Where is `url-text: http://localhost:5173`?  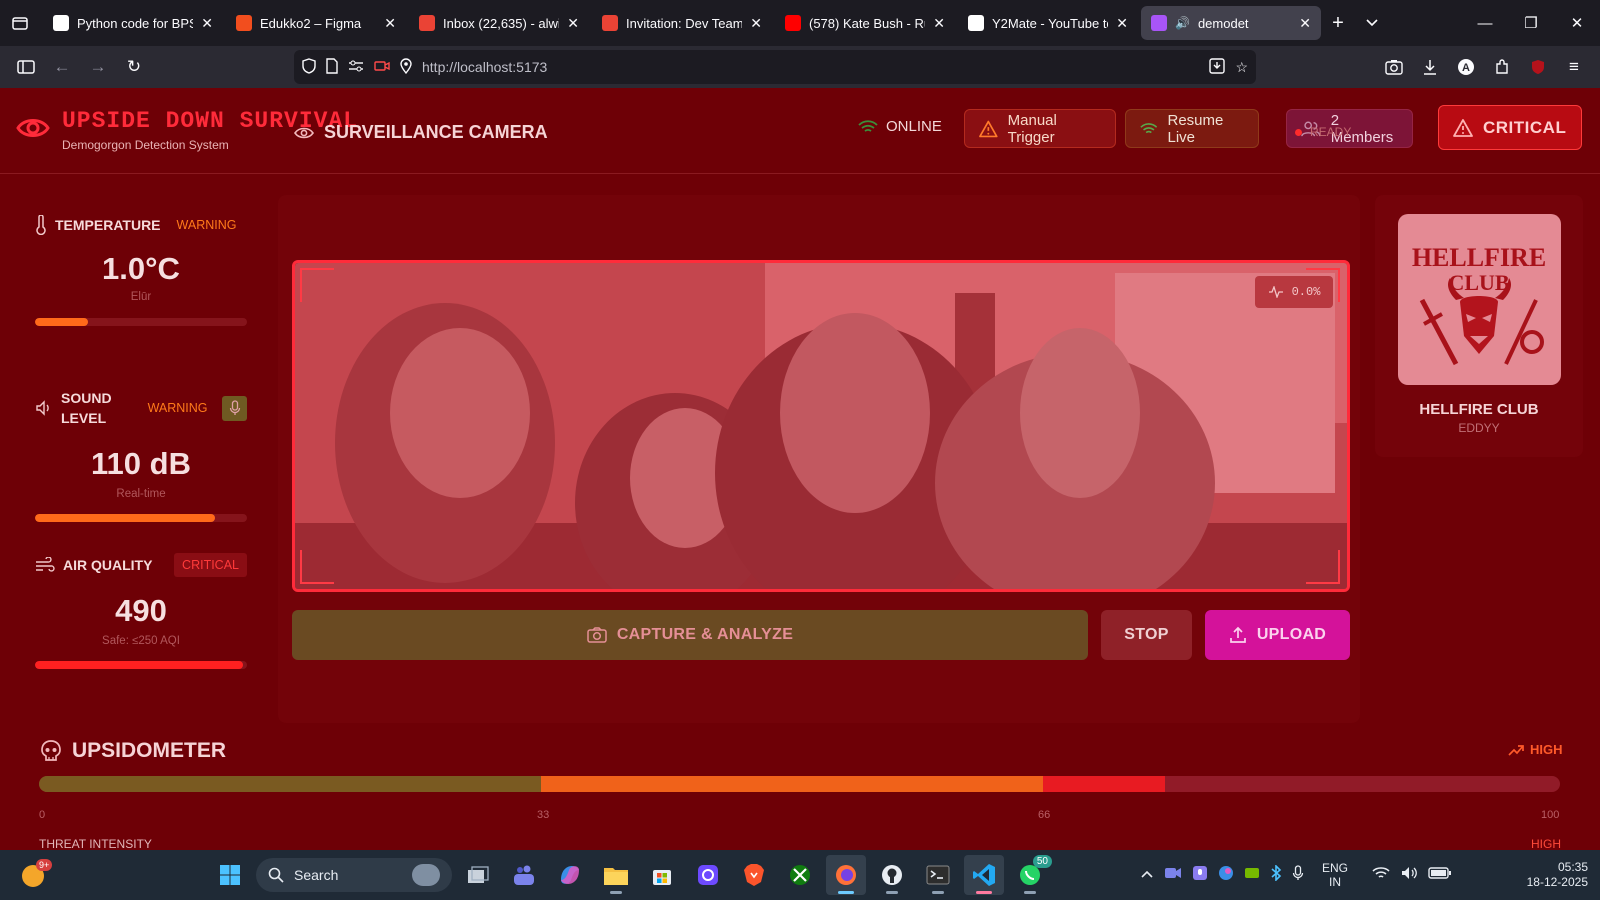
url-text: http://localhost:5173 is located at coordinates (810, 67).